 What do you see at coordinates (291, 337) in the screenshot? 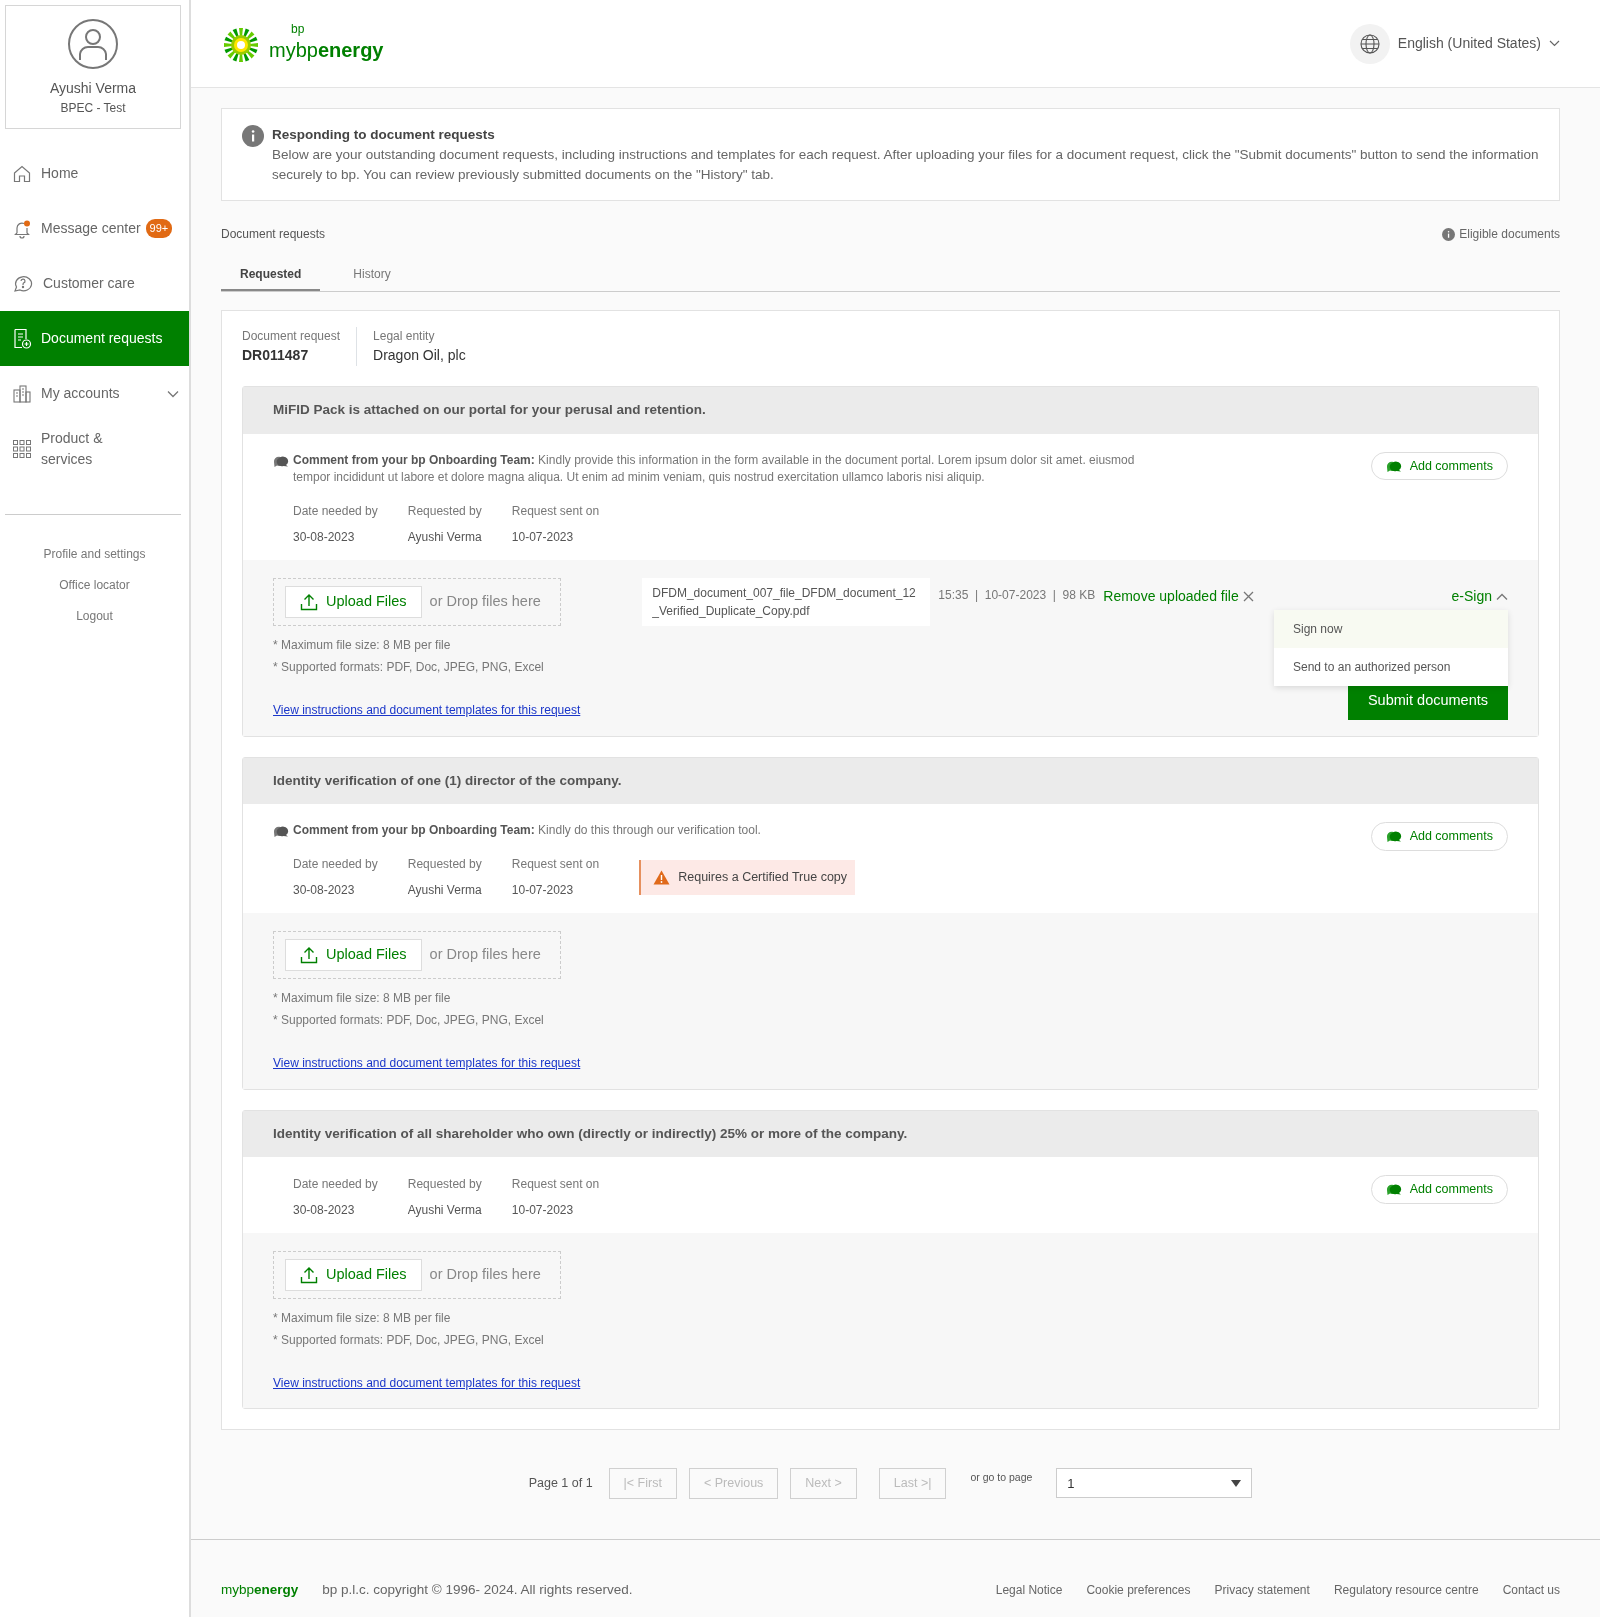
I see `field-label: Document request` at bounding box center [291, 337].